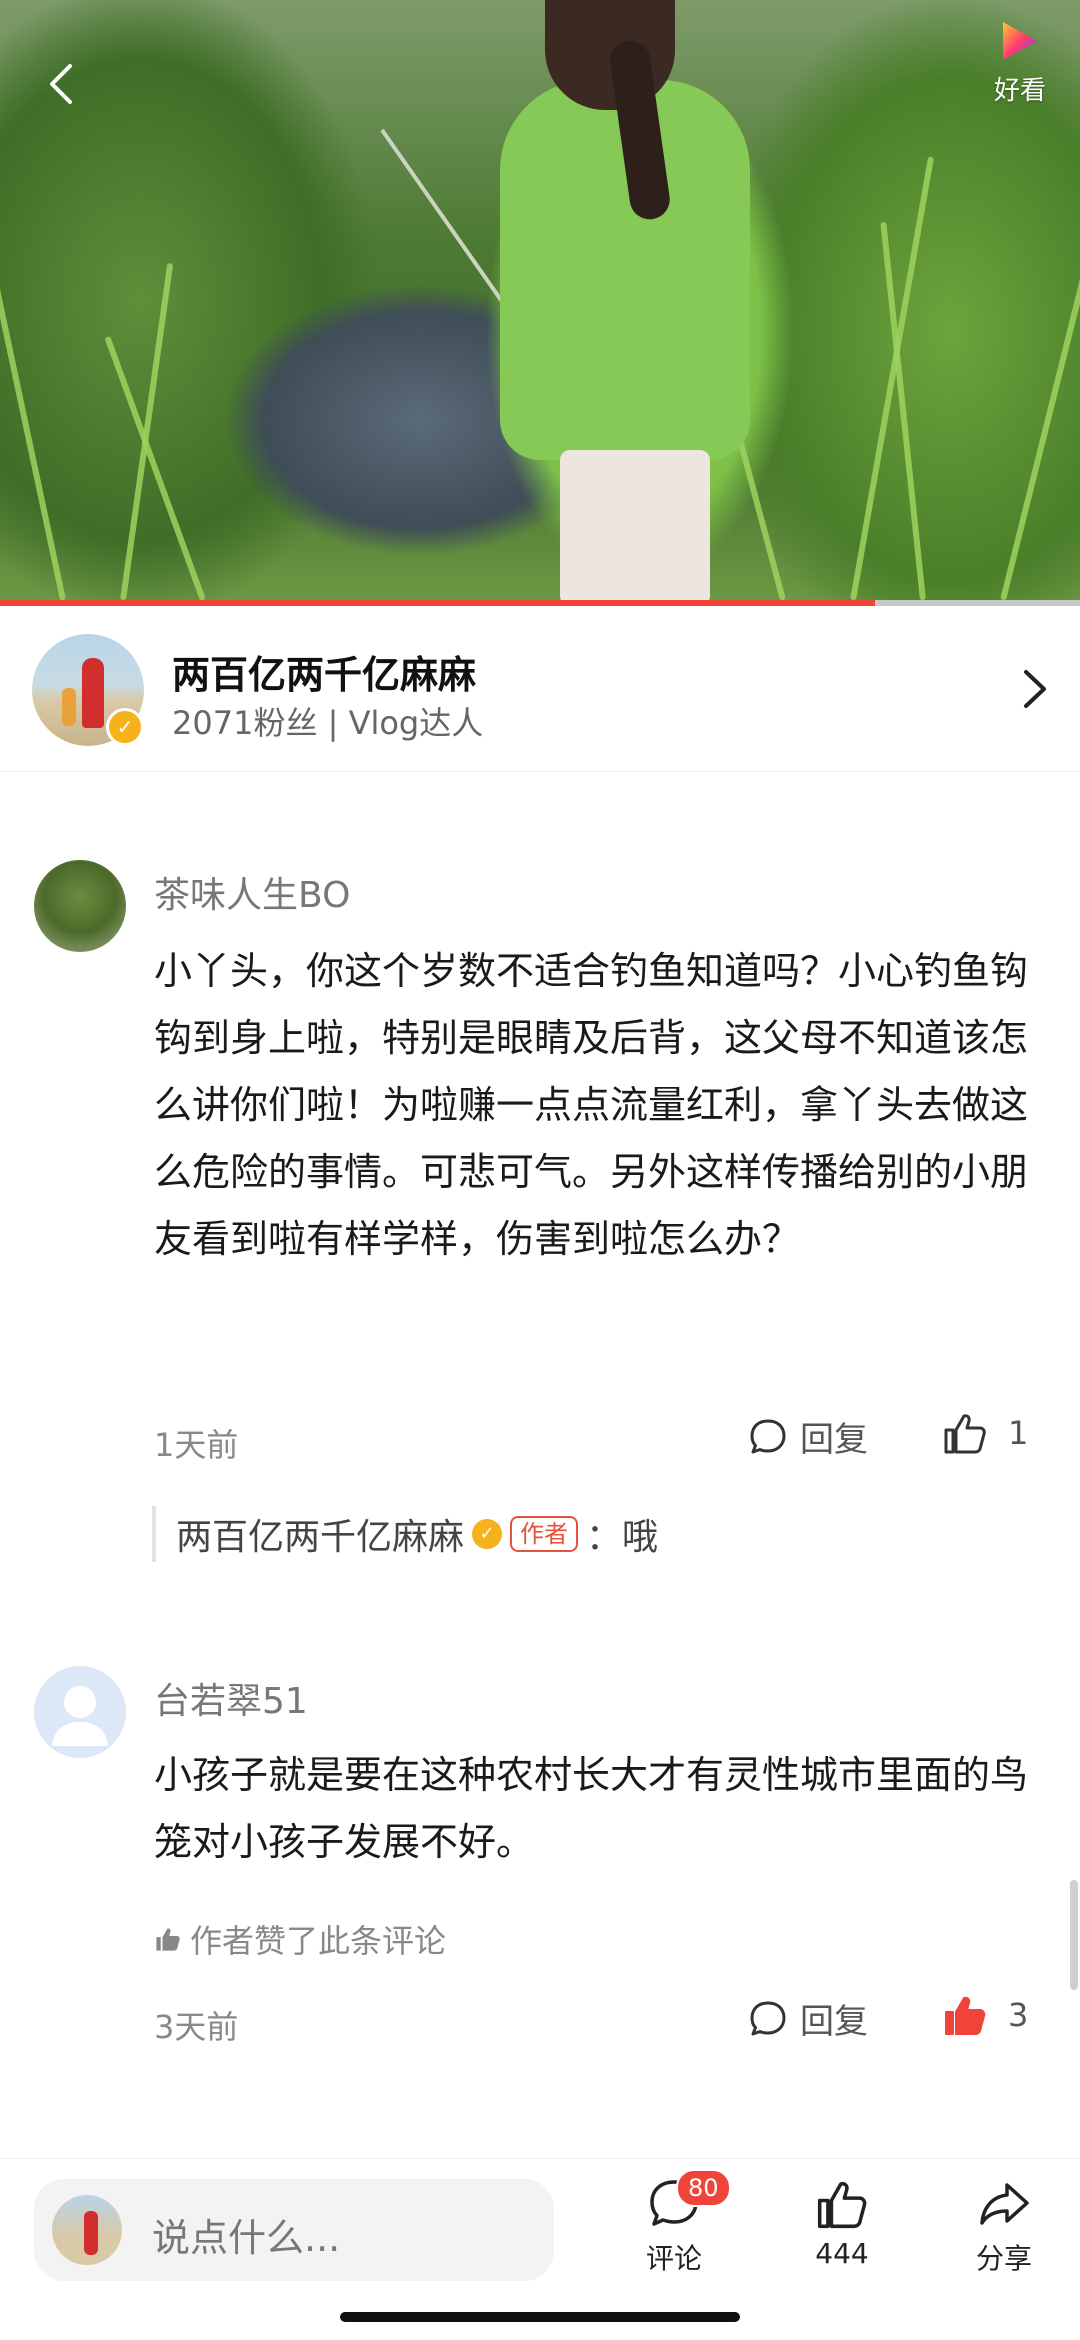 The image size is (1080, 2340). What do you see at coordinates (1018, 1433) in the screenshot?
I see `like-count: 1` at bounding box center [1018, 1433].